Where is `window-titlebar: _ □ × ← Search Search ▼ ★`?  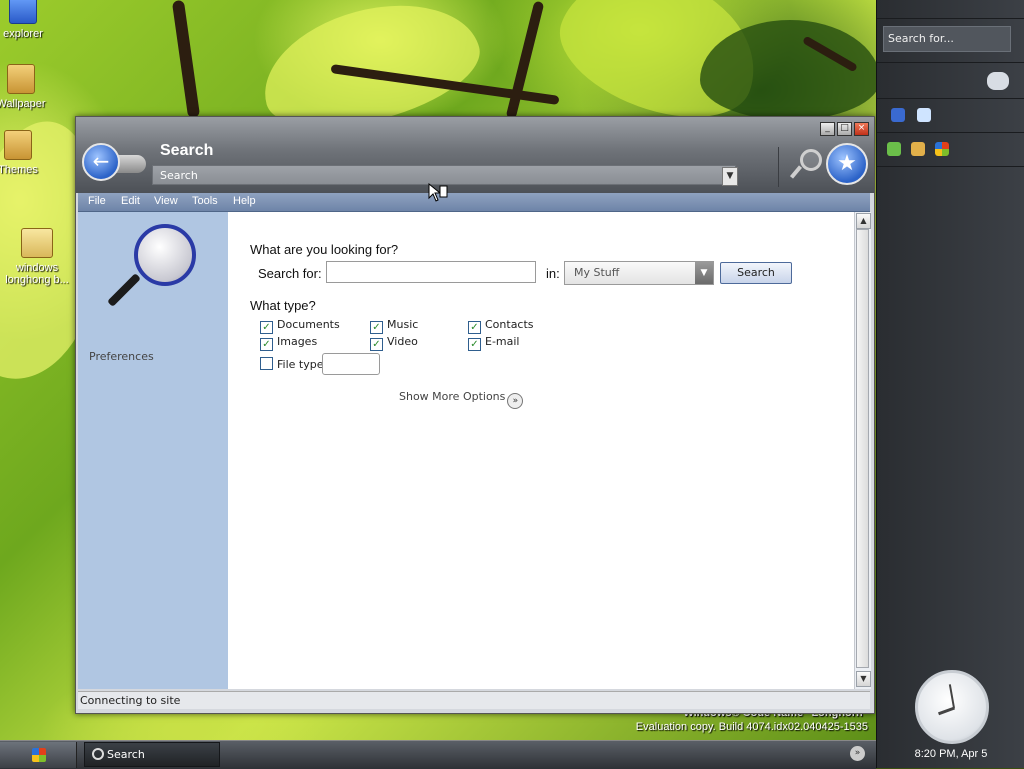
window-titlebar: _ □ × ← Search Search ▼ ★ is located at coordinates (475, 155).